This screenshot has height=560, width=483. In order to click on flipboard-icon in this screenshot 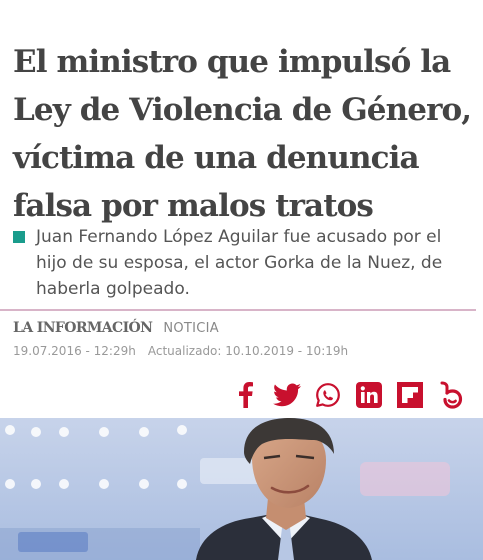, I will do `click(410, 395)`.